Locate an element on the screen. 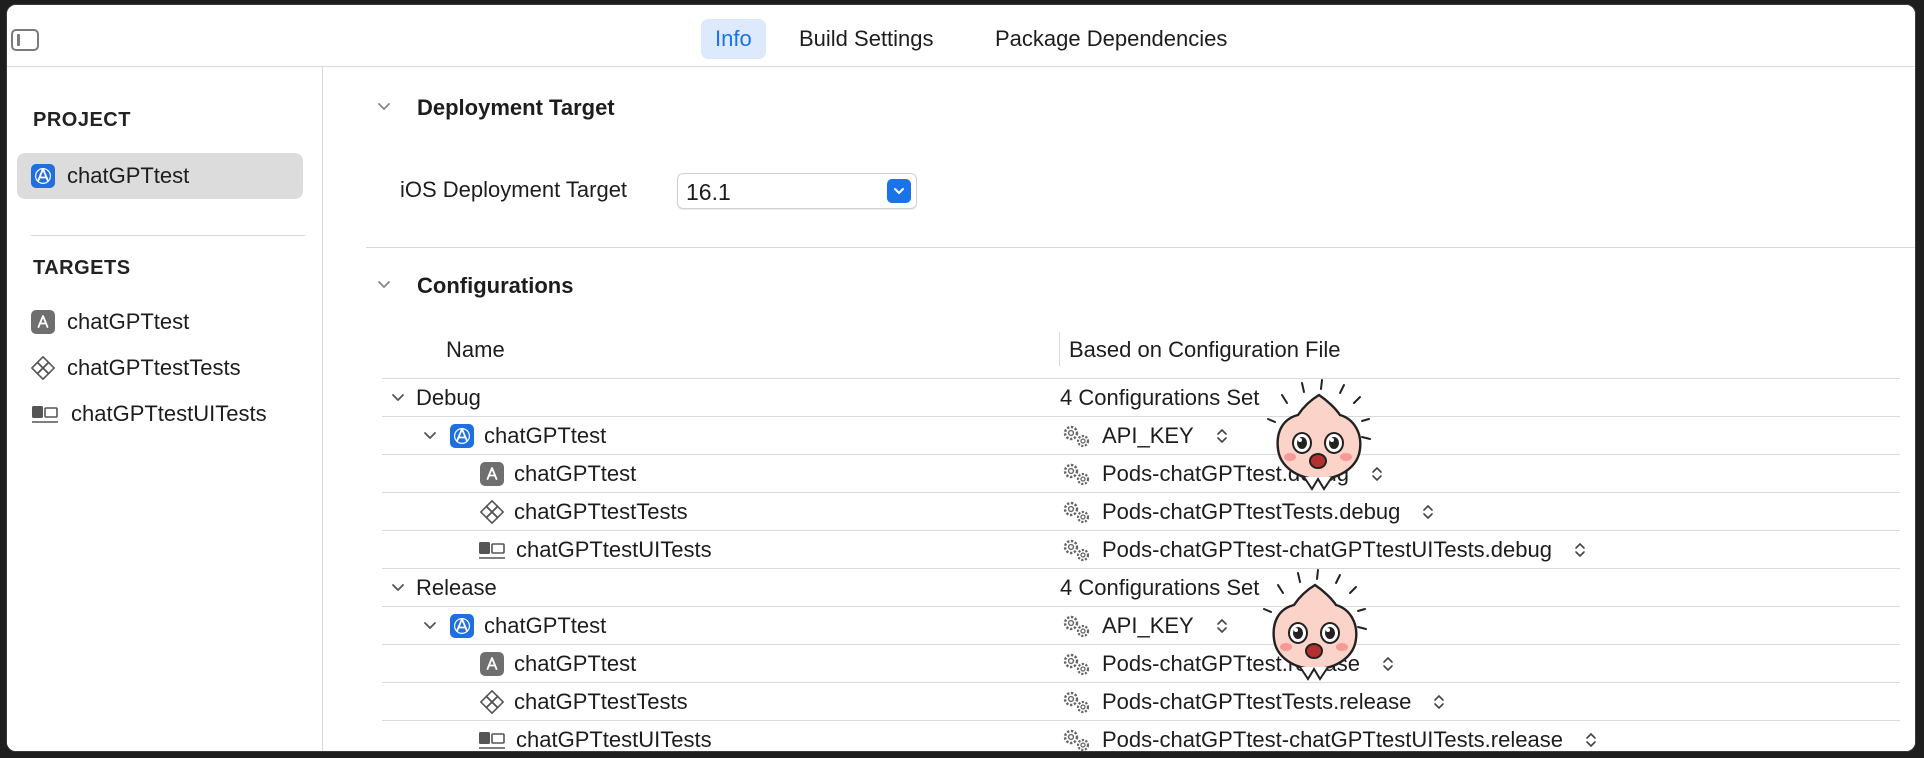 The image size is (1924, 758). config-group-row-release: Release 4 Configurations Set is located at coordinates (1141, 587).